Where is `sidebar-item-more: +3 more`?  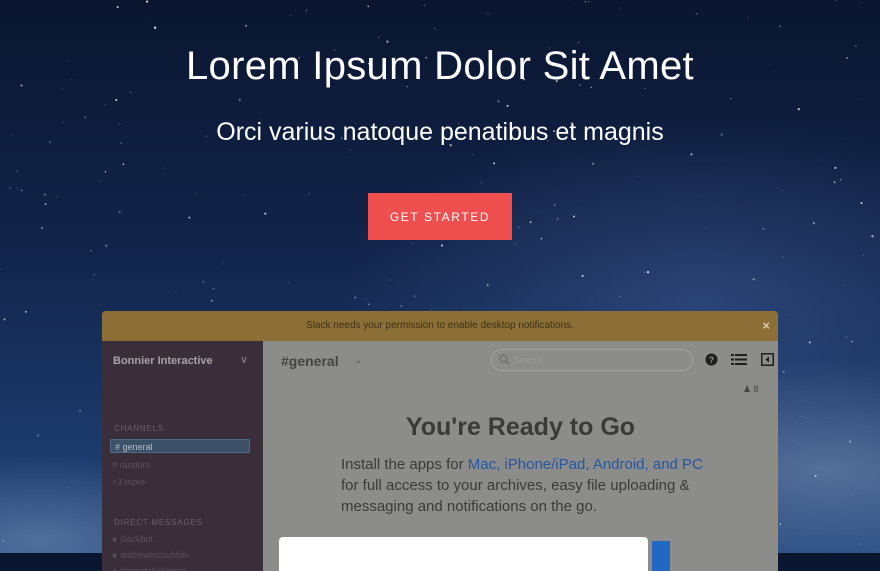
sidebar-item-more: +3 more is located at coordinates (128, 482).